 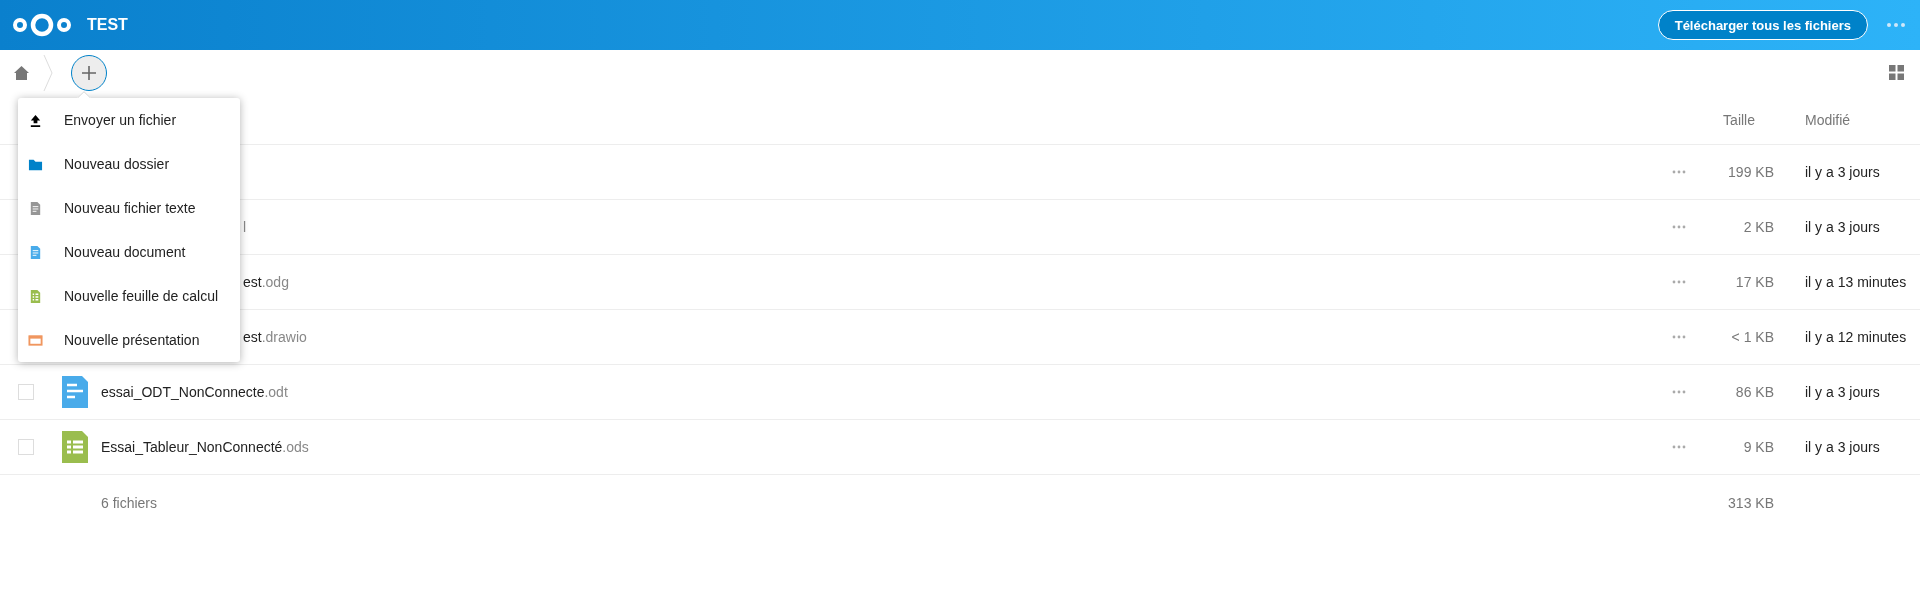 I want to click on menu-item: Nouvelle présentation, so click(x=129, y=340).